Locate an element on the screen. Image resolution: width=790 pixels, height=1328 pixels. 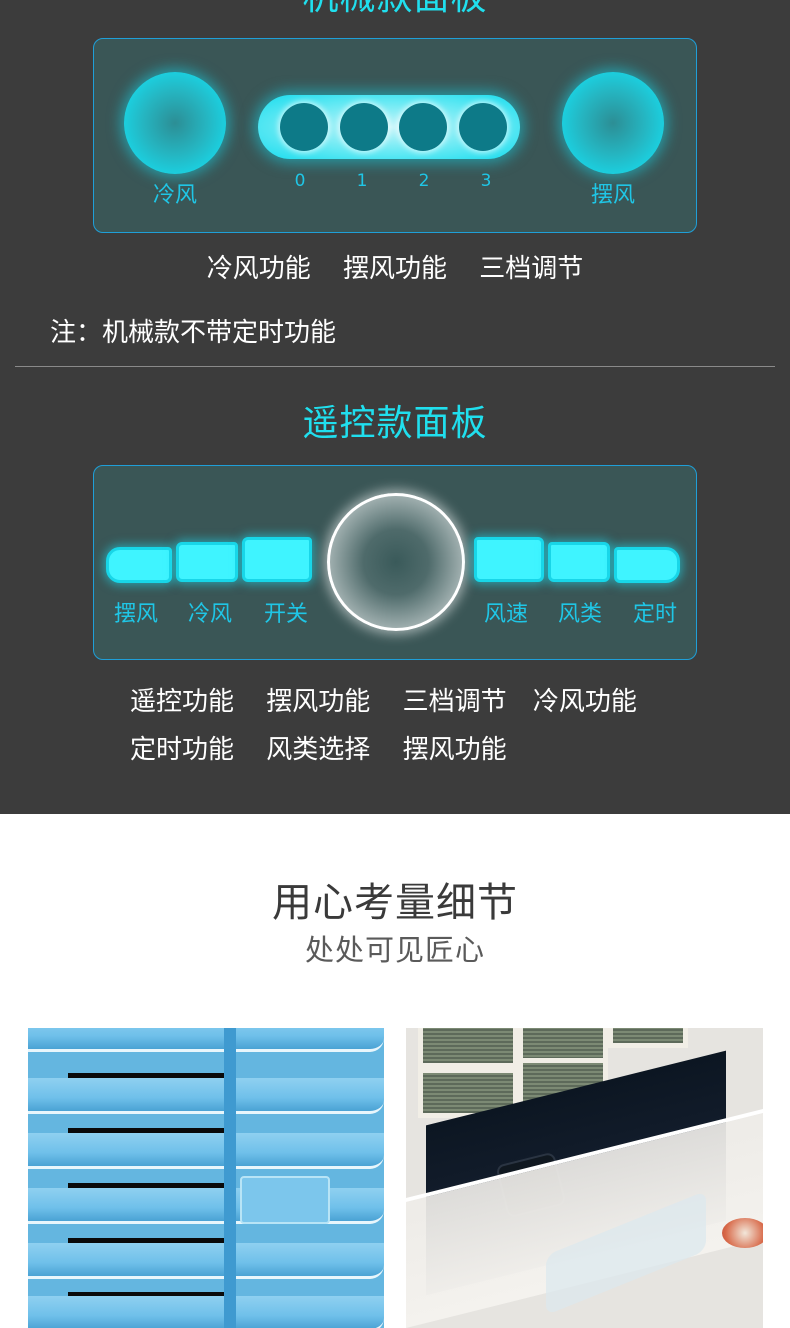
product-badge is located at coordinates (742, 1233).